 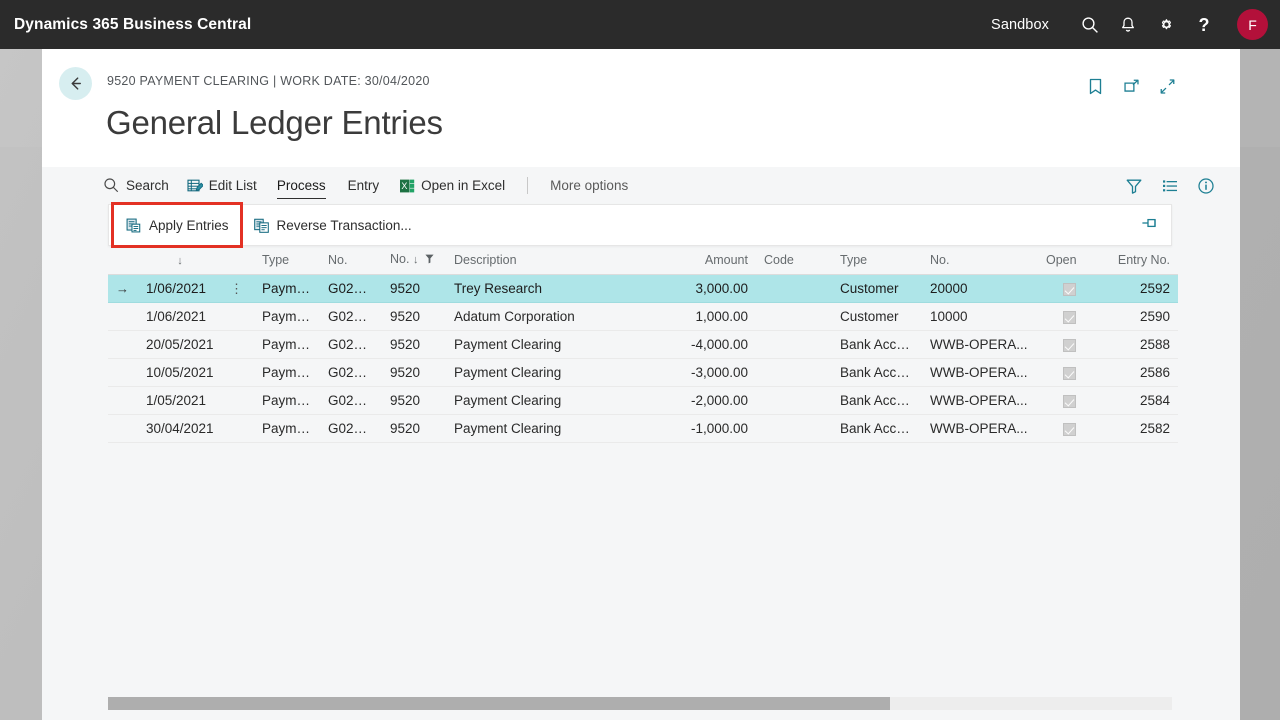 I want to click on cell-document-no: G02005, so click(x=351, y=317).